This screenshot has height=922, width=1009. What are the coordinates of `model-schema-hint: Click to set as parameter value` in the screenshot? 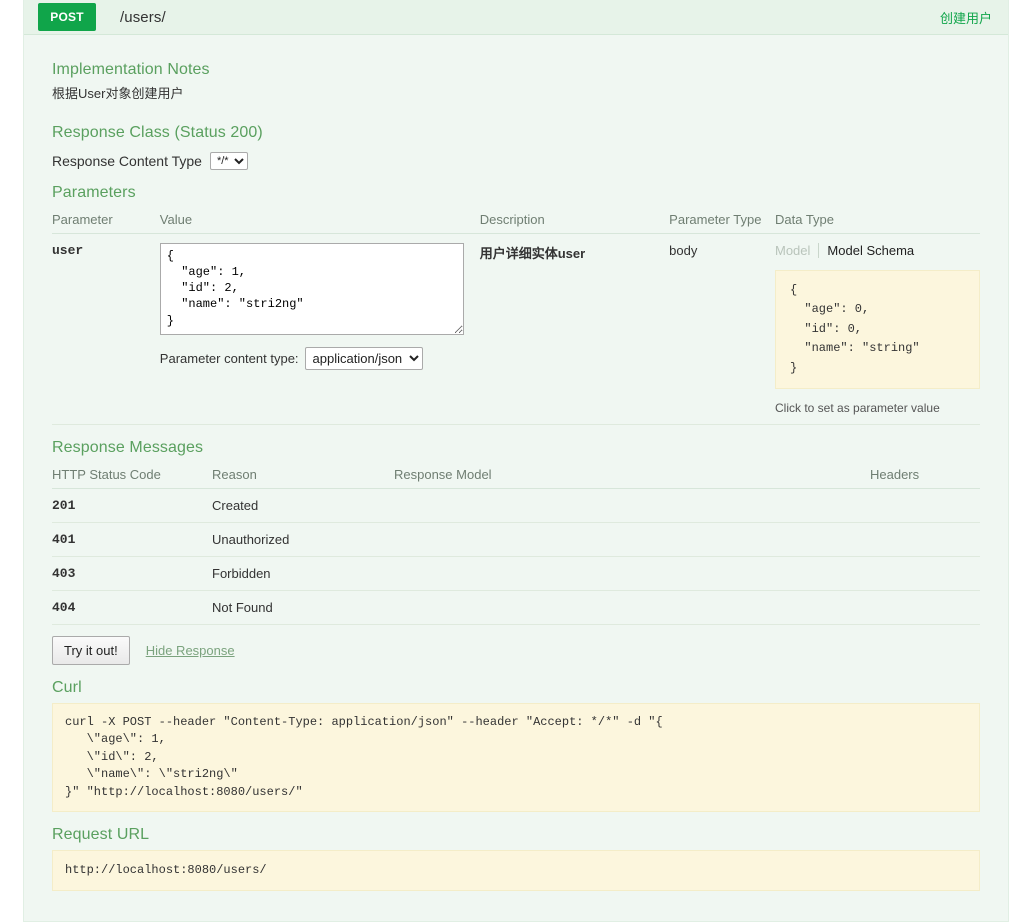 It's located at (857, 408).